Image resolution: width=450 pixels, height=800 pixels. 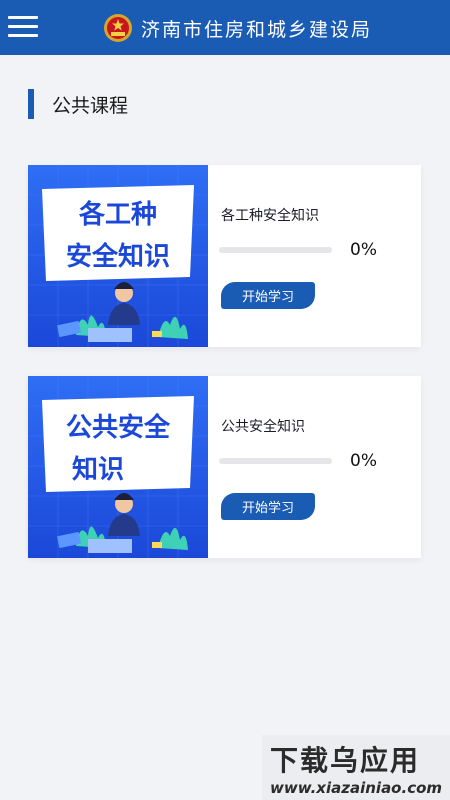 I want to click on thumbnail-line-2: 安全知识, so click(x=118, y=256).